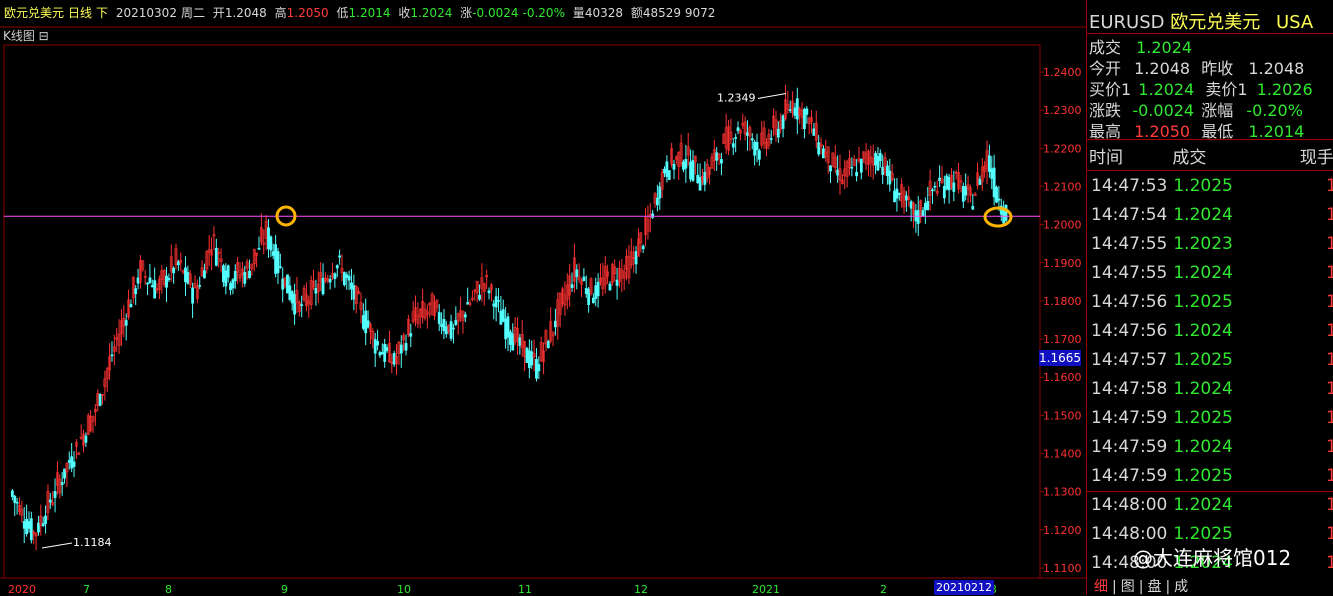  What do you see at coordinates (578, 13) in the screenshot?
I see `info-volume-label: 量` at bounding box center [578, 13].